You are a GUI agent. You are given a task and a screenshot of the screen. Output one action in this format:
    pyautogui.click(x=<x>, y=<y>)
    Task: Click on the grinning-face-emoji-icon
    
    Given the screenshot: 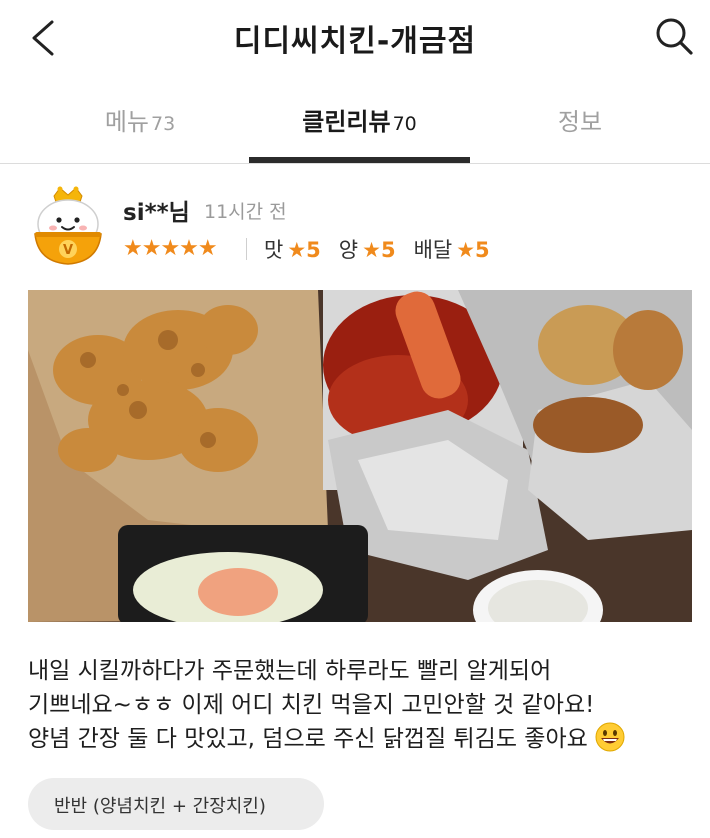 What is the action you would take?
    pyautogui.click(x=610, y=737)
    